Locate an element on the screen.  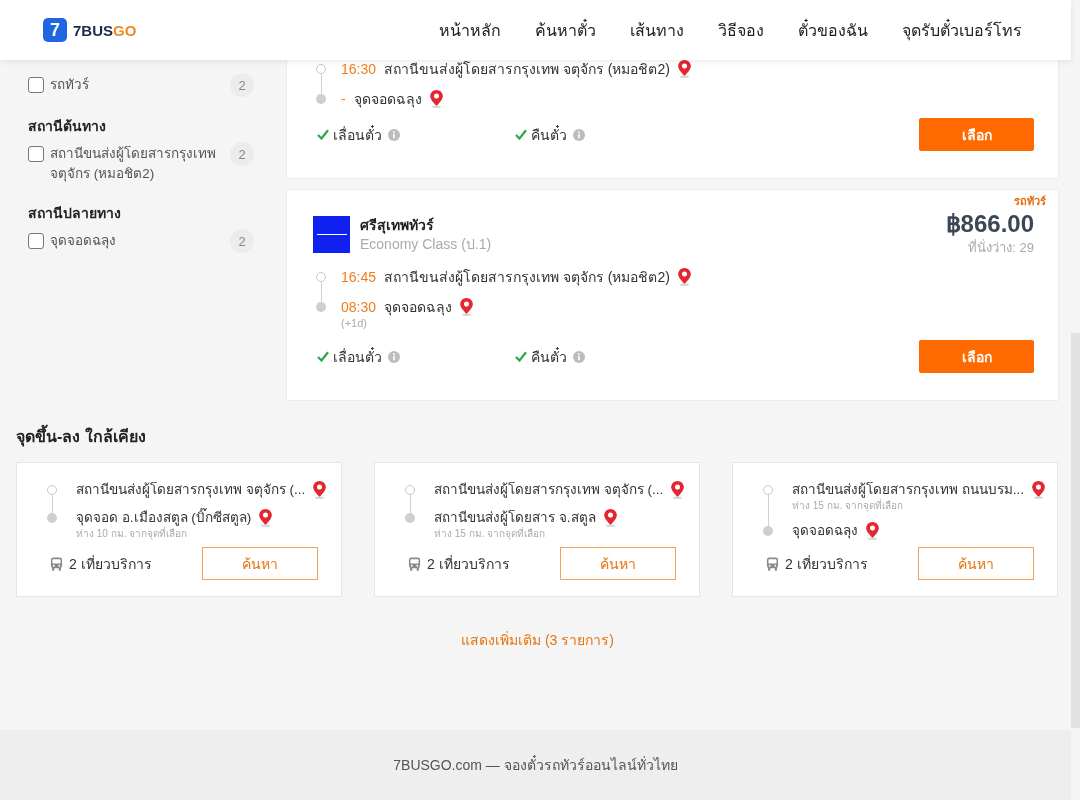
filter-label: สถานีขนส่งผู้โดยสารกรุงเทพ จตุจักร (หมอชิต2) is located at coordinates (133, 163).